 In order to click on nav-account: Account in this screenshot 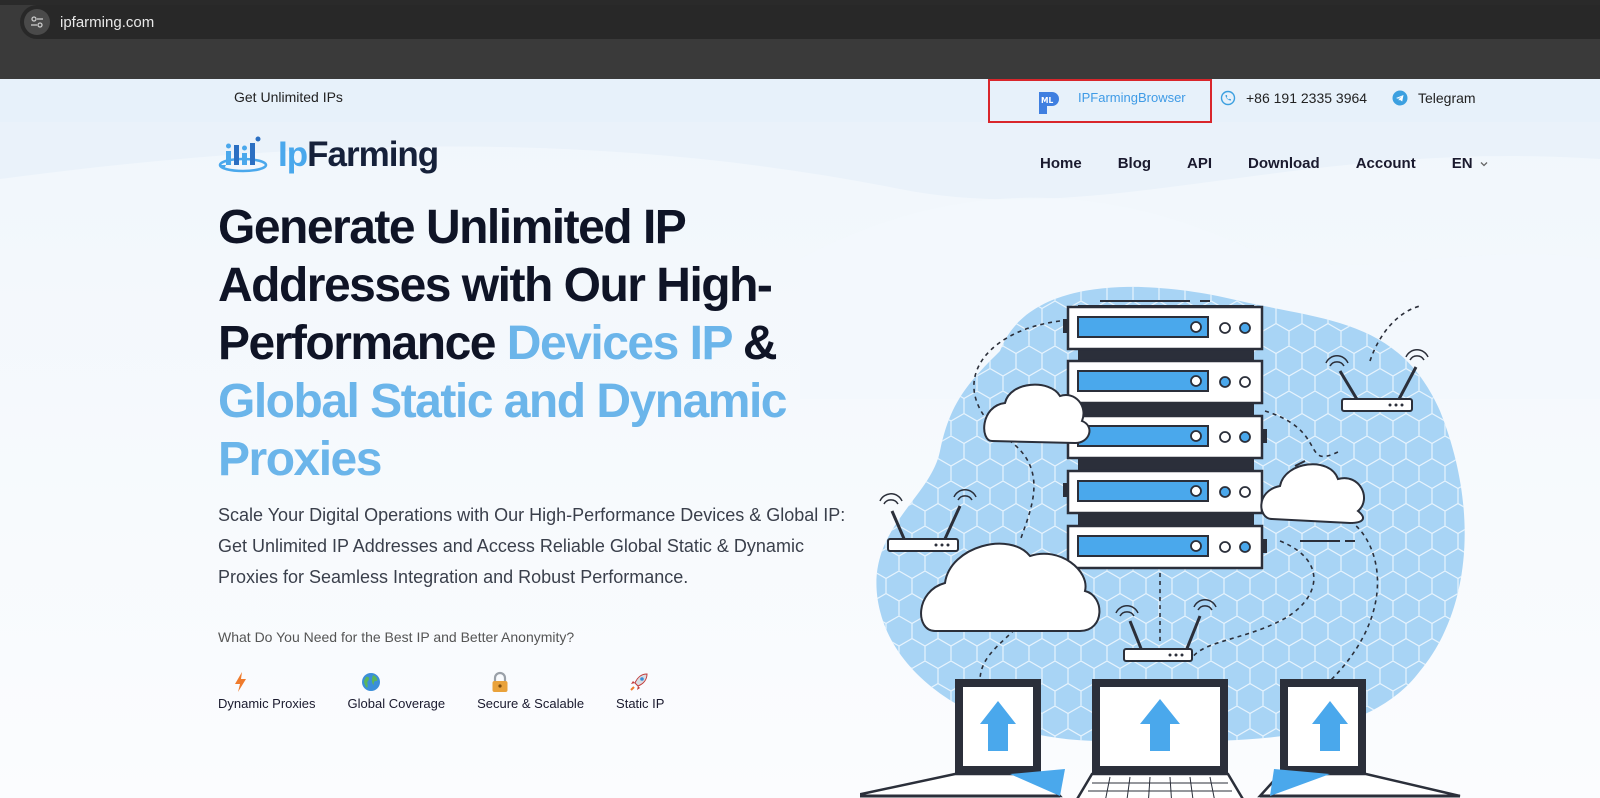, I will do `click(1386, 163)`.